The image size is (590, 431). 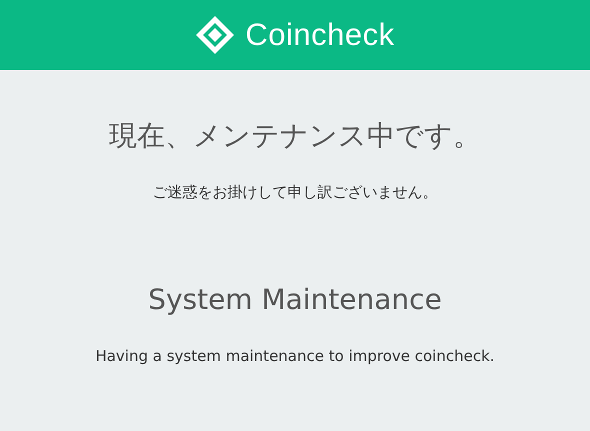 I want to click on section-message: ご迷惑をお掛けして申し訳ございません。, so click(x=295, y=192).